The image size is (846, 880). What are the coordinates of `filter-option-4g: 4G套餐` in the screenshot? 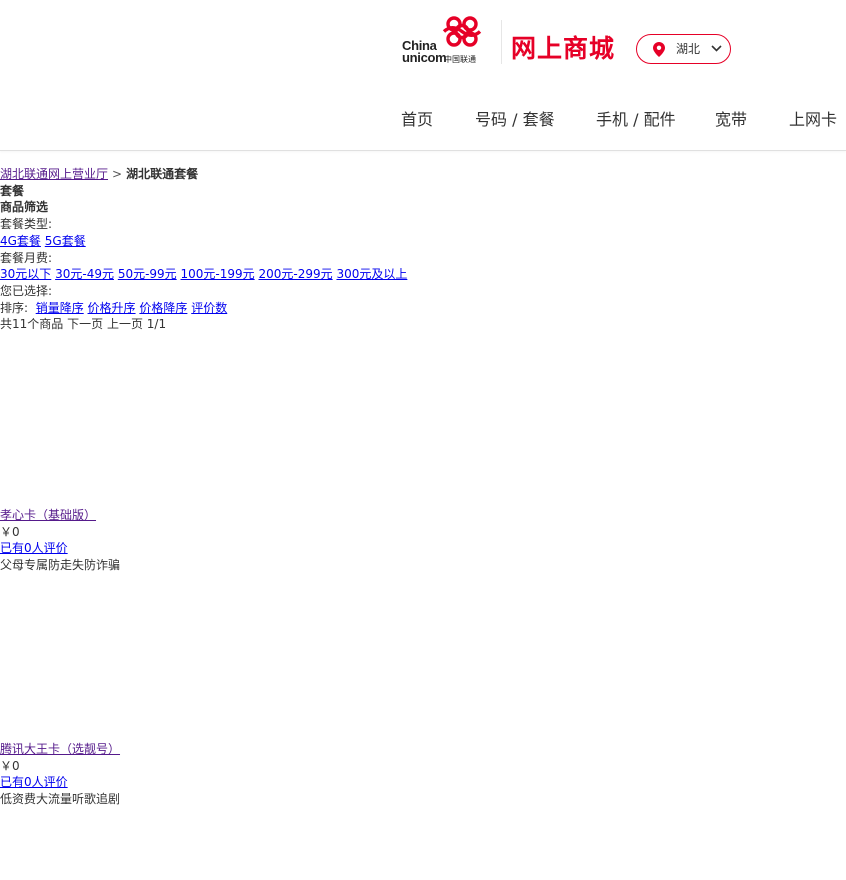 It's located at (20, 241).